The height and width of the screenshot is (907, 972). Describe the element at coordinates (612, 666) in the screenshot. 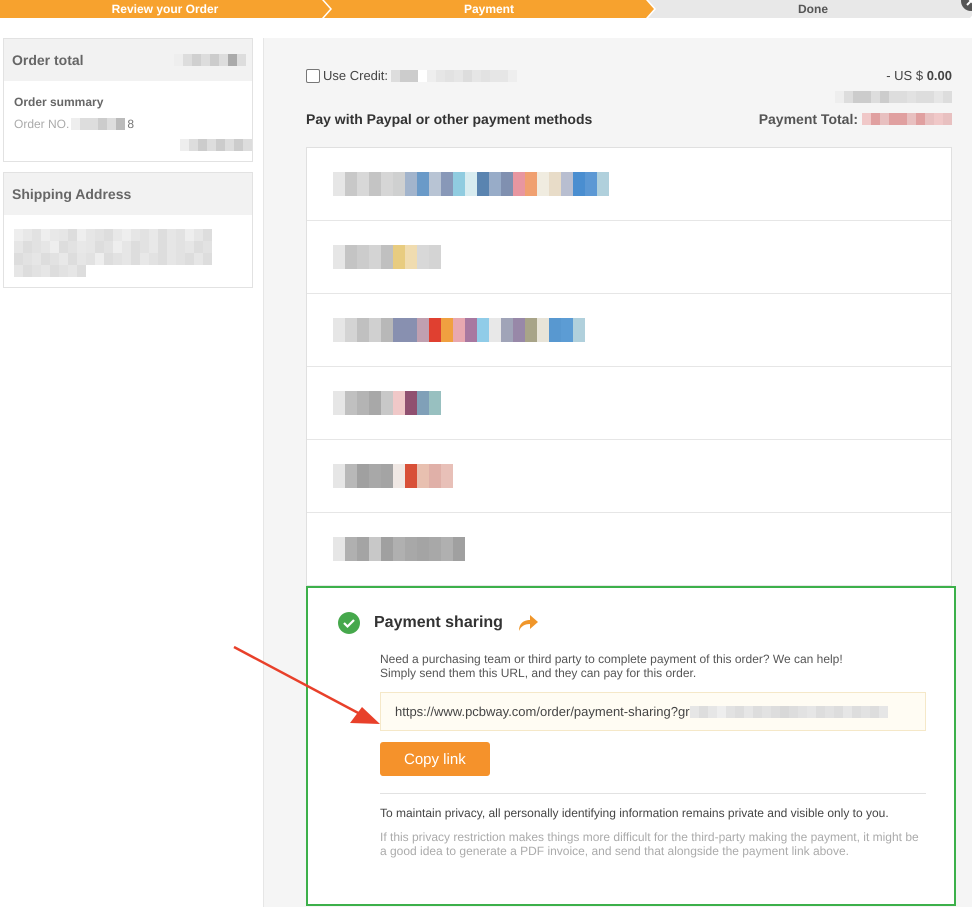

I see `sharing-description: Need a purchasing team or third party to complete payment of this order? We can help! Simply send them this URL, and they can pay for this order.` at that location.